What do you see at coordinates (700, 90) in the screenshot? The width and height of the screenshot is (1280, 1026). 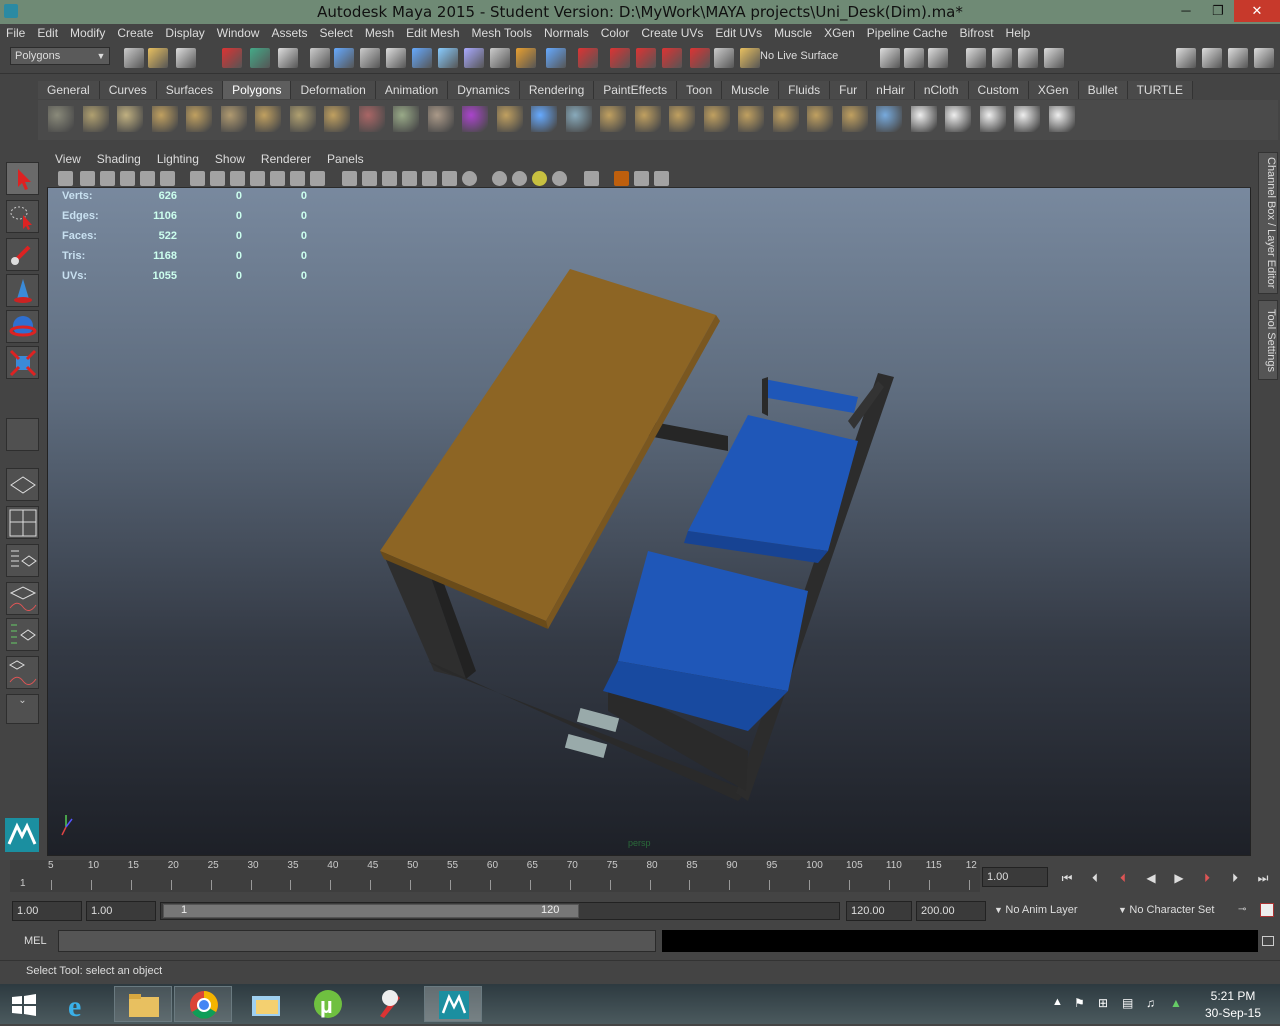 I see `shelf-tab-toon: Toon` at bounding box center [700, 90].